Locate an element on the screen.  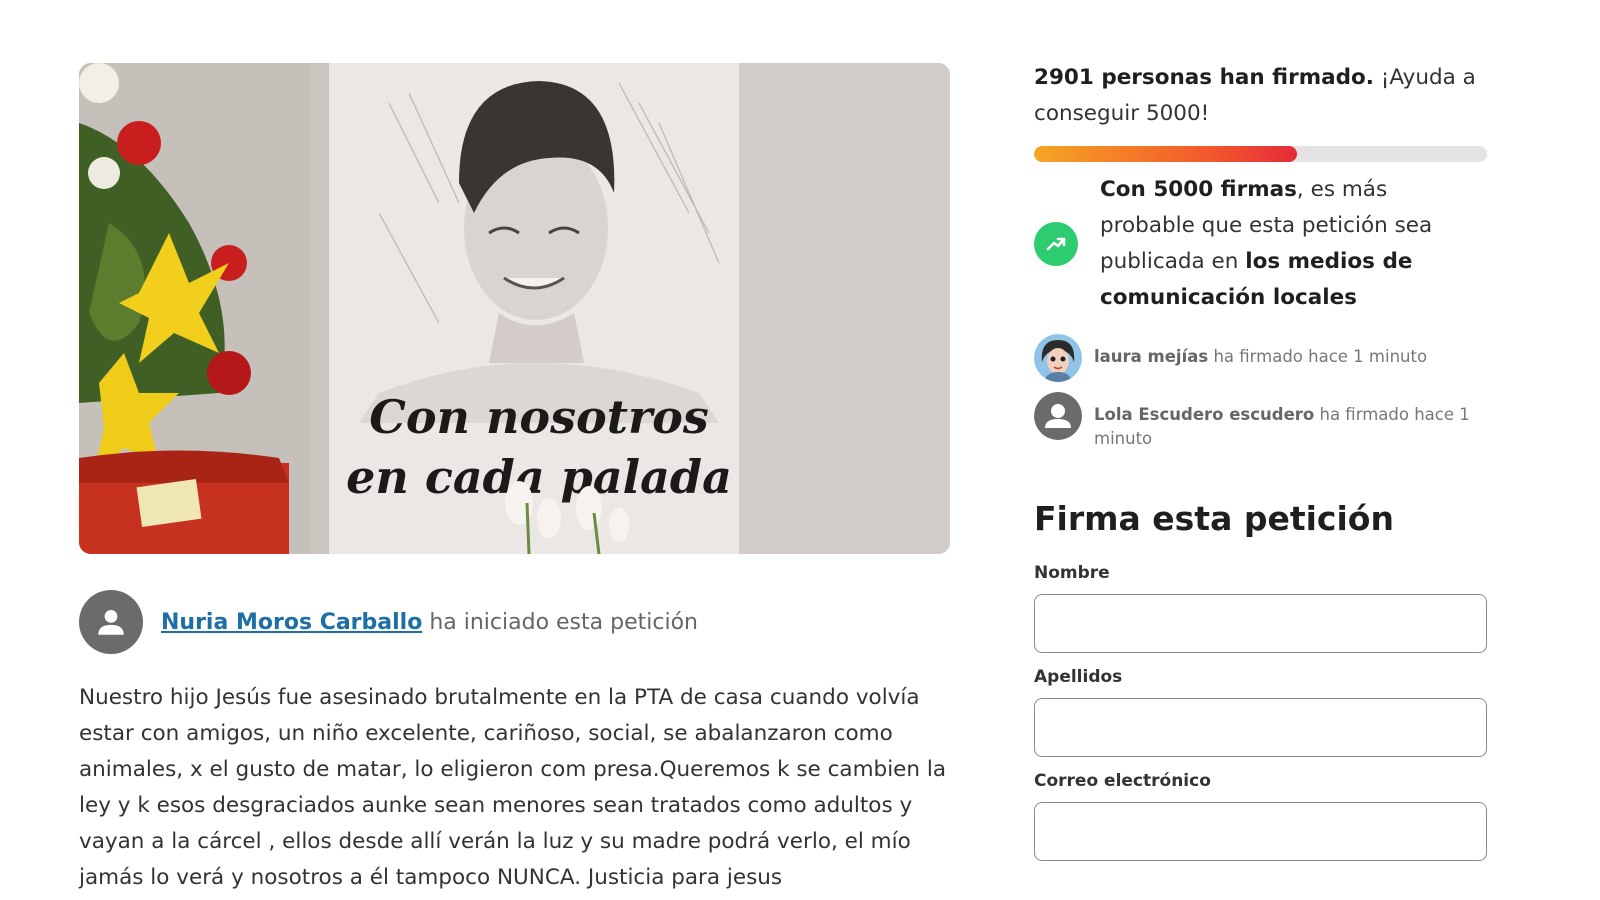
banner-caption-line1: Con nosotros is located at coordinates (539, 417).